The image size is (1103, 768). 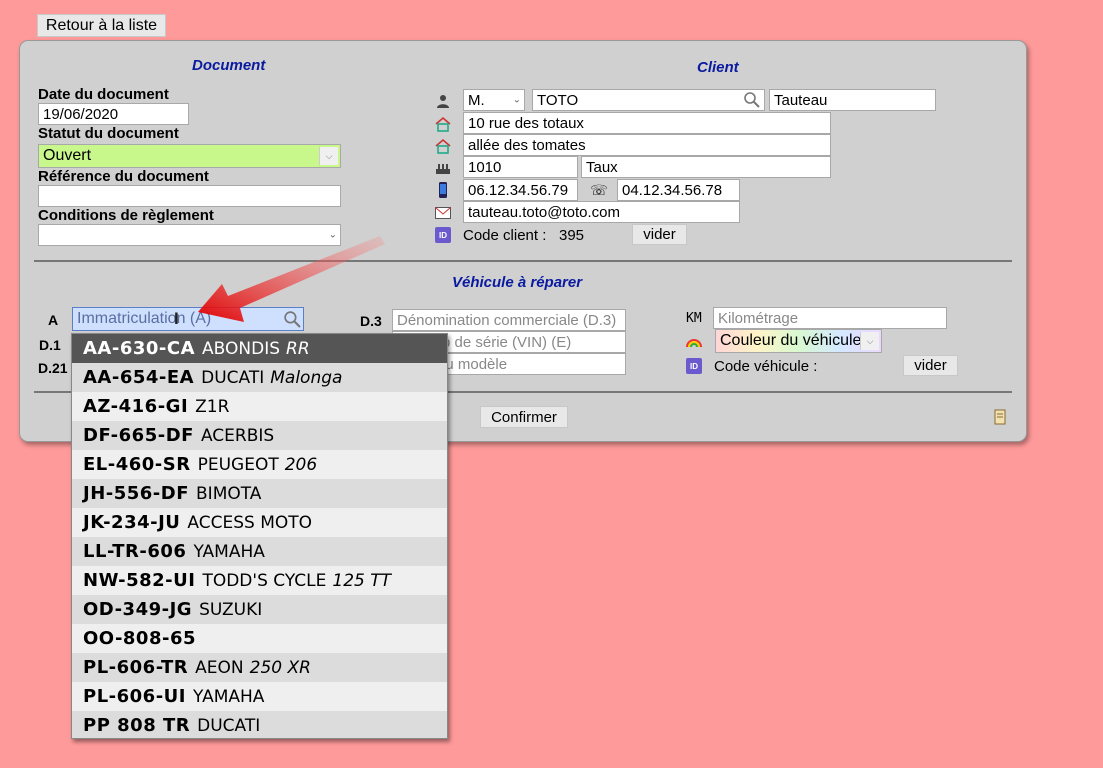 I want to click on option-plate: OD-349-JG, so click(x=138, y=609).